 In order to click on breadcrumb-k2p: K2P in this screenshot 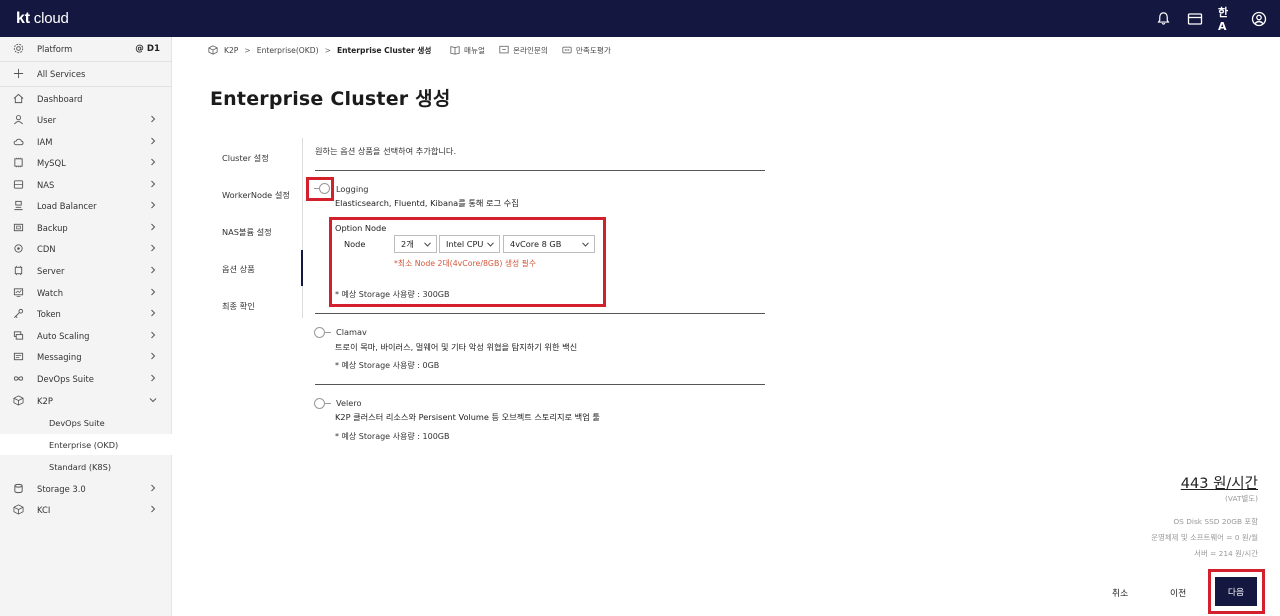, I will do `click(231, 50)`.